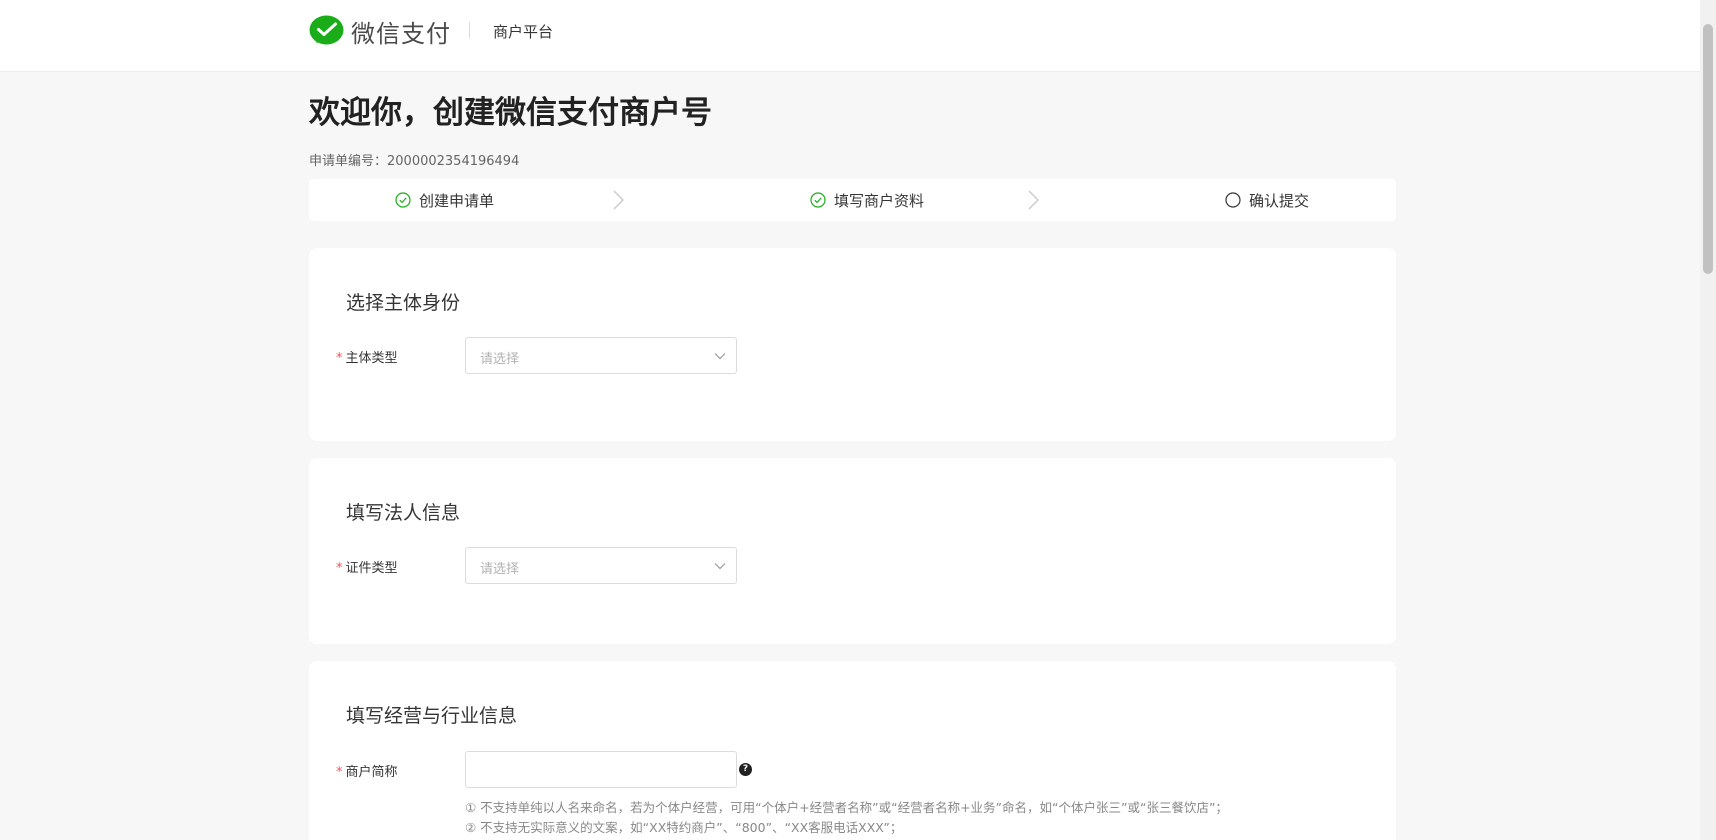 Image resolution: width=1716 pixels, height=840 pixels. I want to click on question-circle-icon: ?, so click(745, 769).